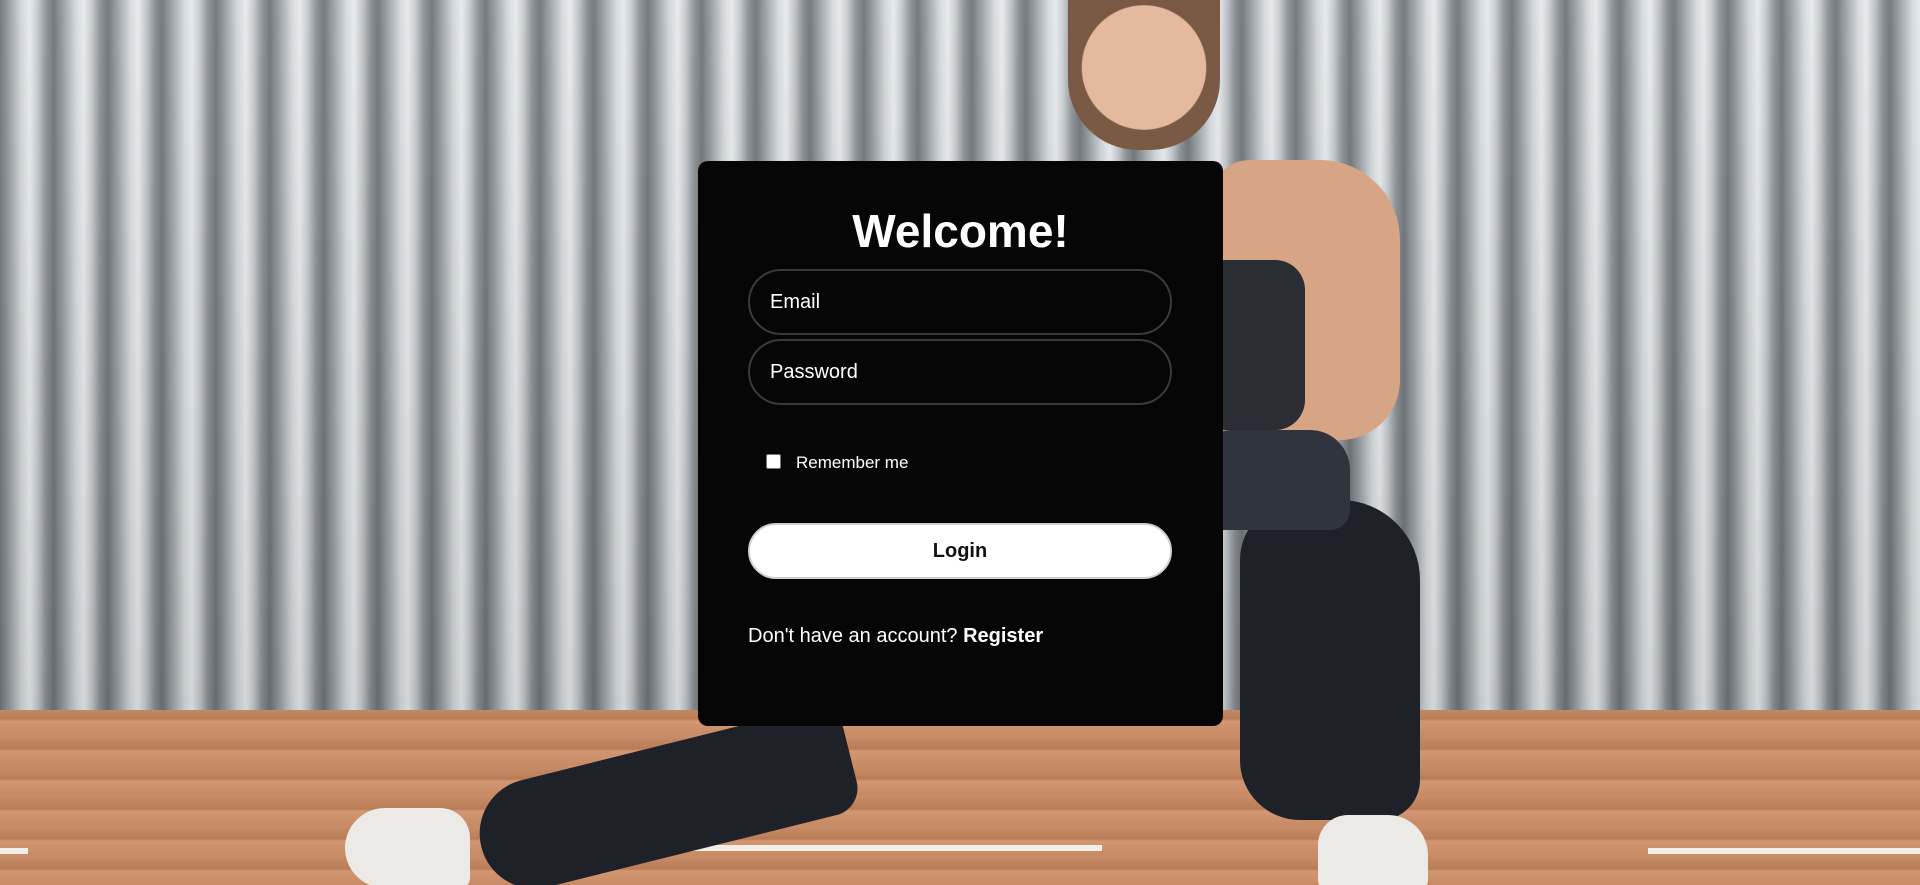 The width and height of the screenshot is (1920, 885). Describe the element at coordinates (960, 231) in the screenshot. I see `welcome-title: Welcome!` at that location.